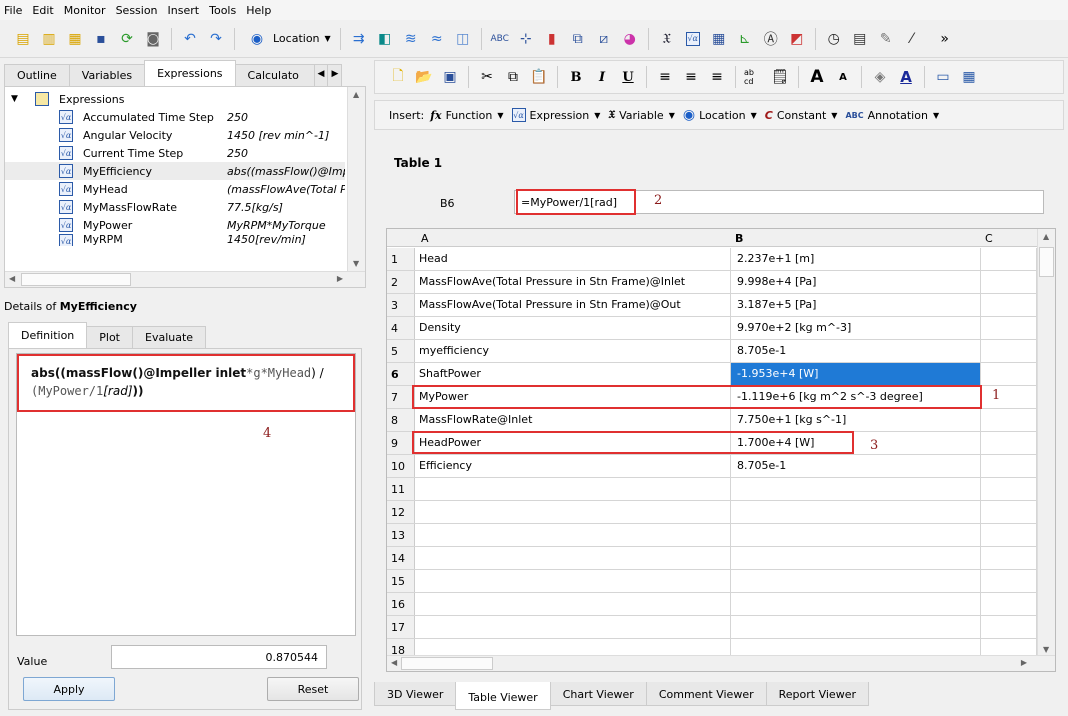  What do you see at coordinates (466, 115) in the screenshot?
I see `insert-function-dropdown: fx Function ▼` at bounding box center [466, 115].